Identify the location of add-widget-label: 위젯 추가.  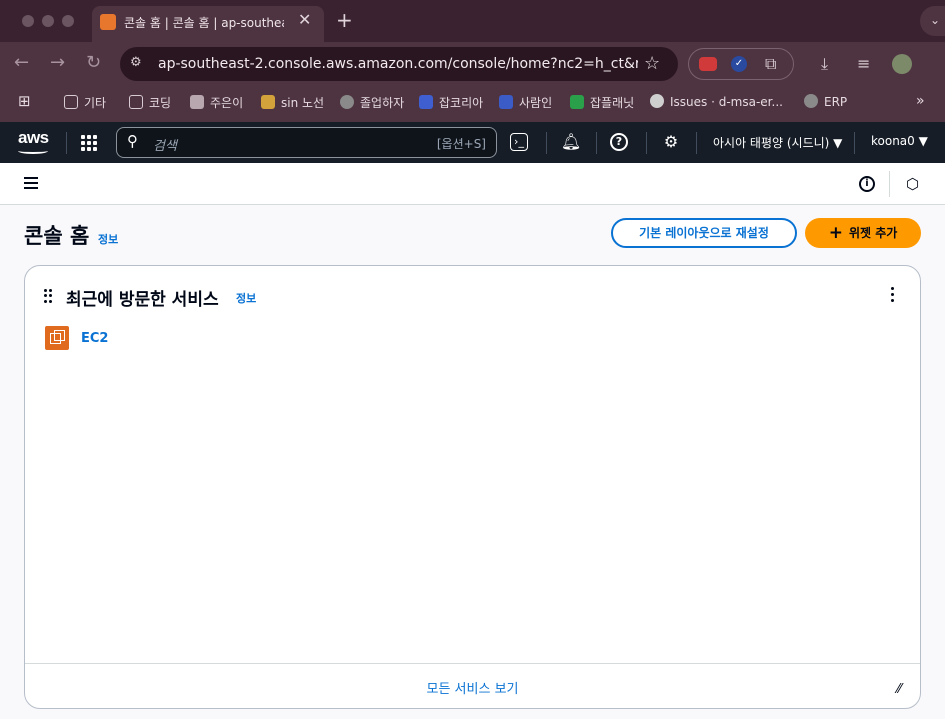
(873, 233).